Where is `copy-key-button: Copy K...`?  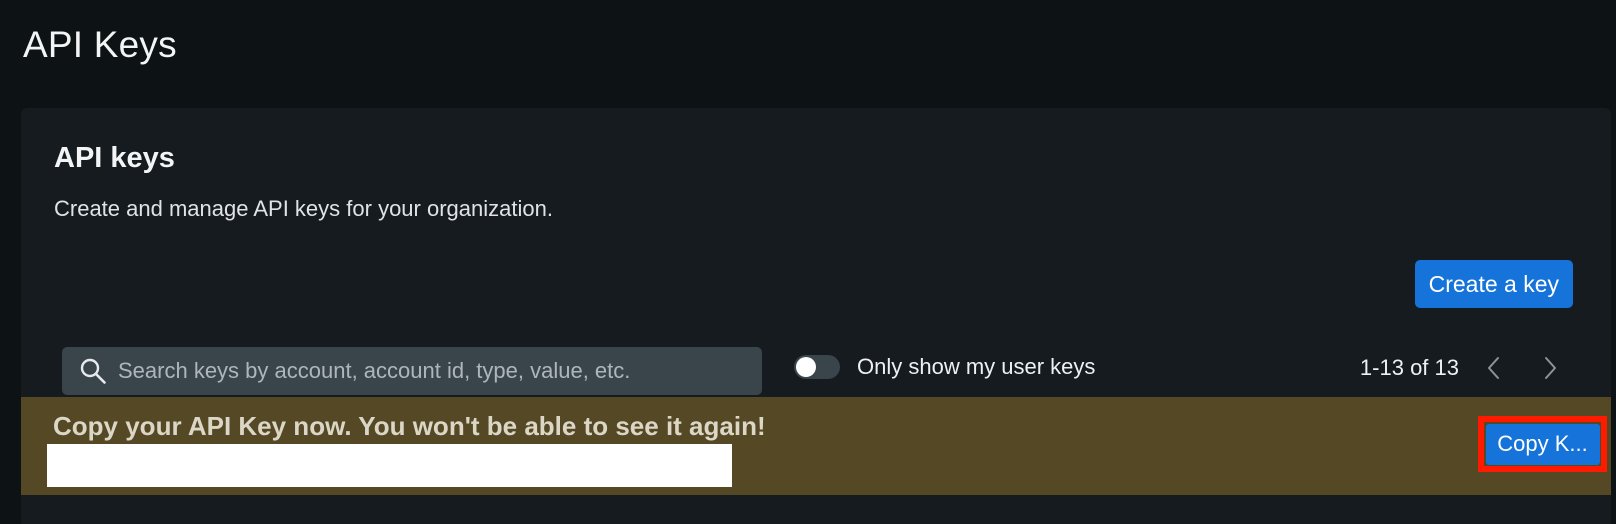
copy-key-button: Copy K... is located at coordinates (1542, 444).